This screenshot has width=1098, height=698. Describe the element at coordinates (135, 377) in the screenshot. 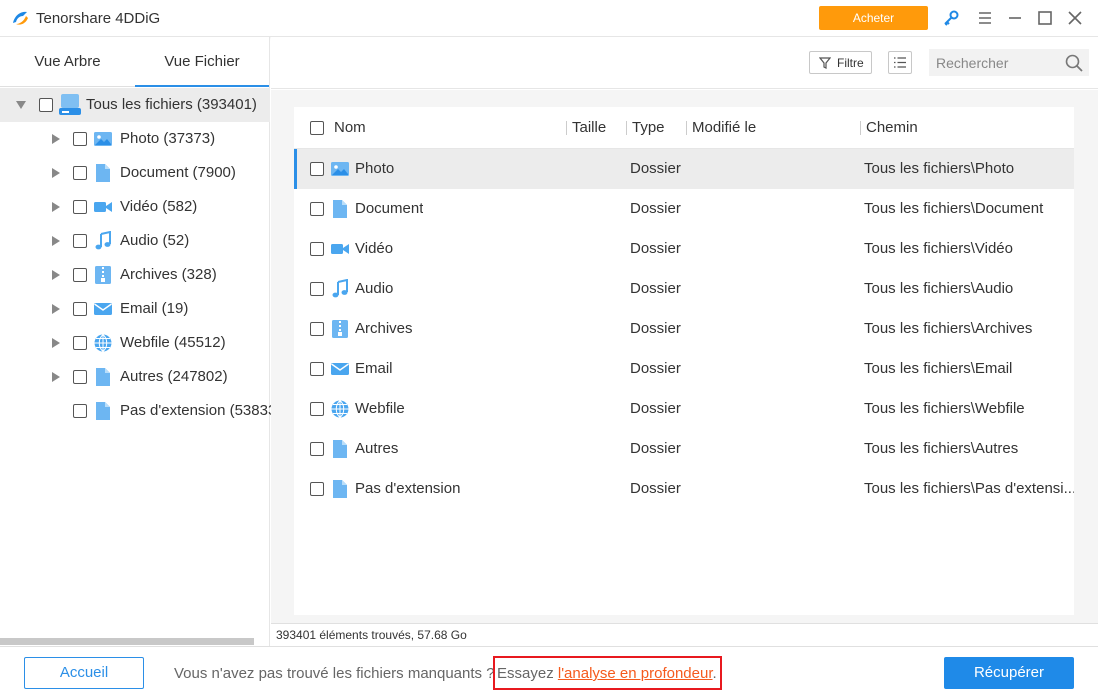

I see `tree-item: Autres (247802)` at that location.